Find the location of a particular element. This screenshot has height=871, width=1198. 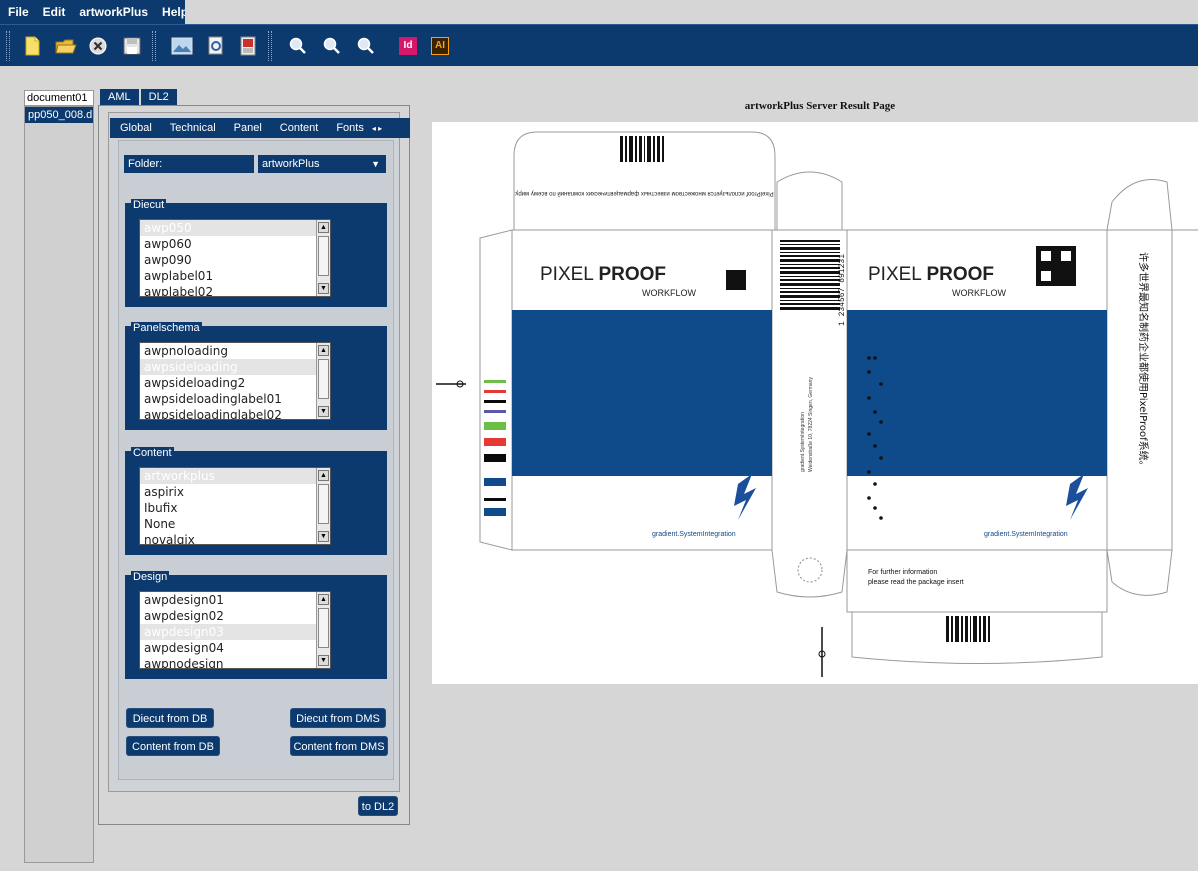

list-item: Ibufix is located at coordinates (235, 508).